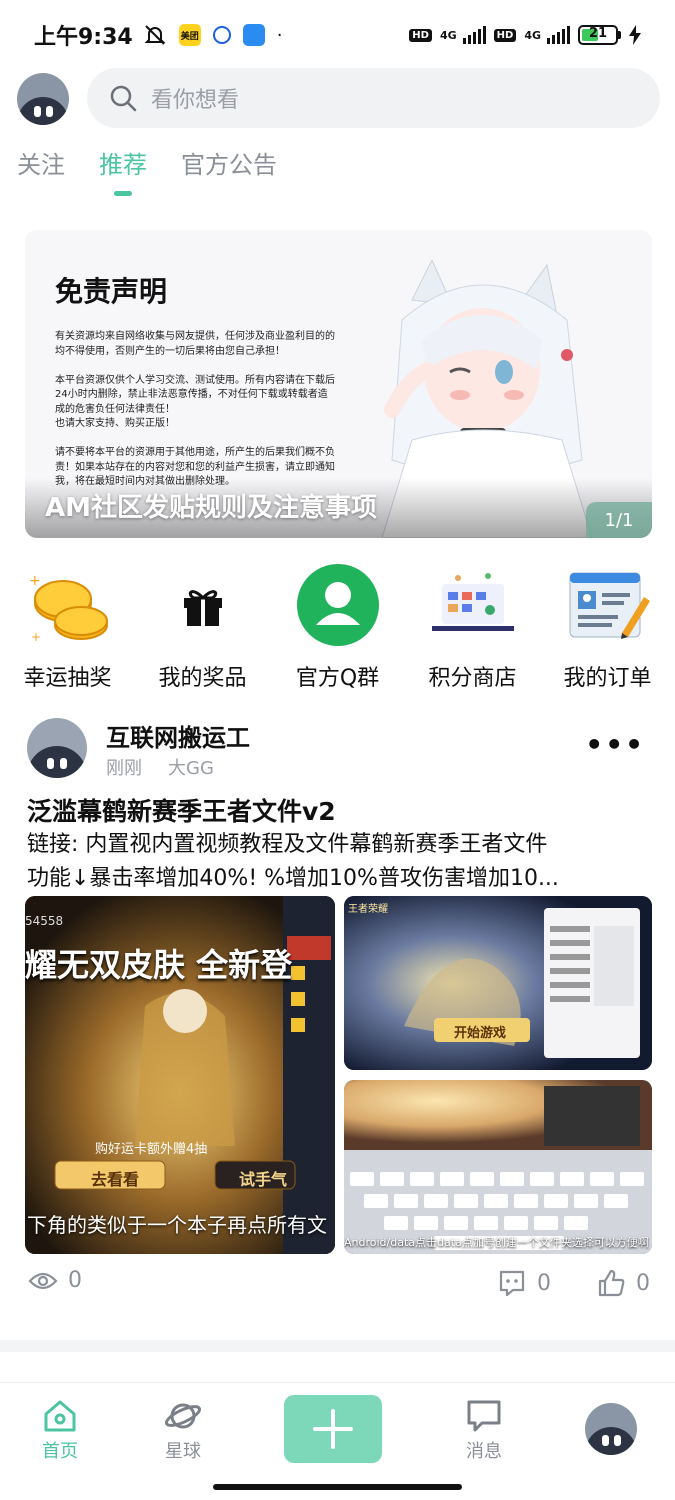  I want to click on banner-pager: 1/1, so click(619, 520).